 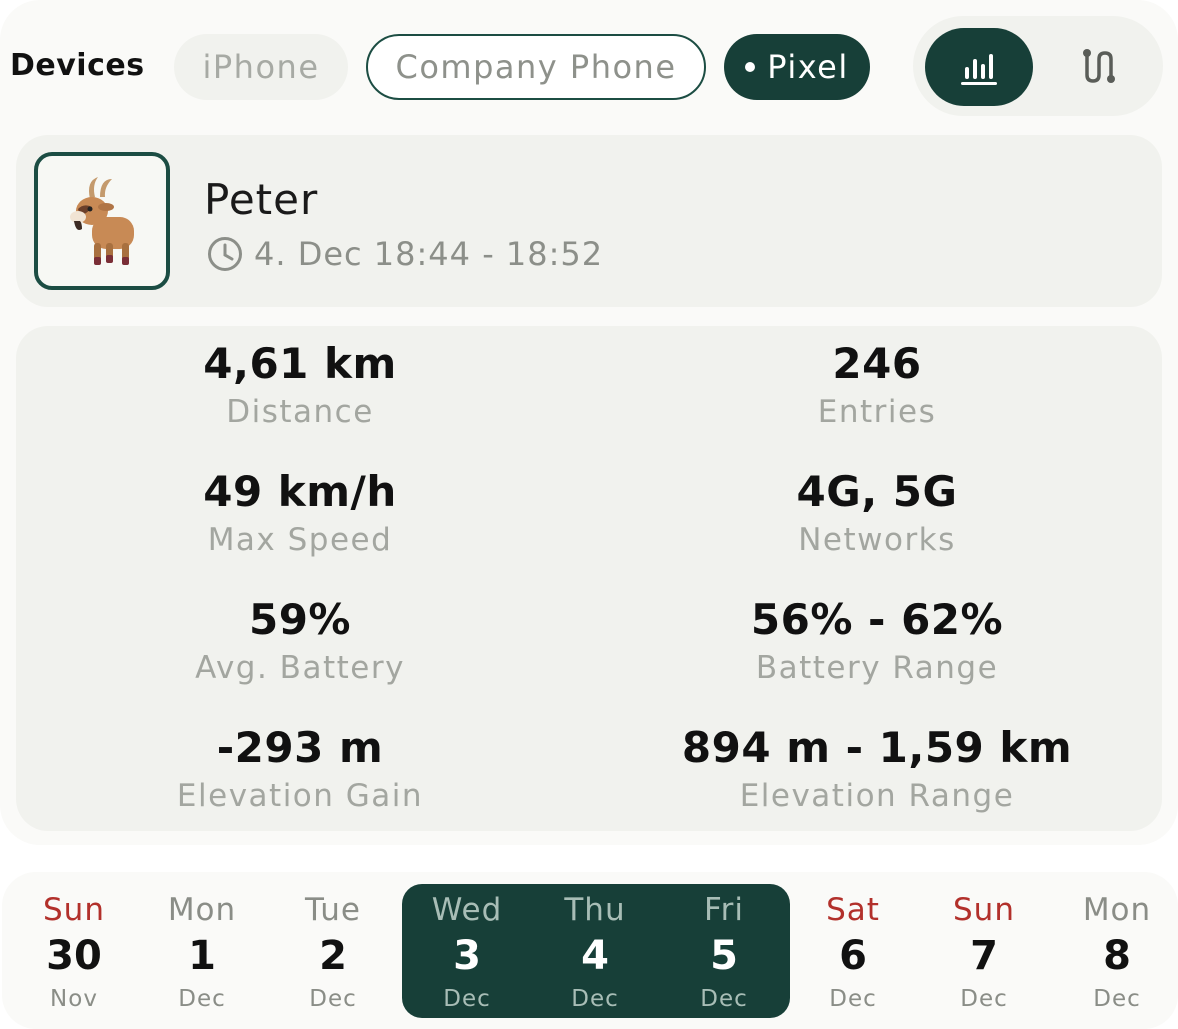 I want to click on date-sat-6-dec: Sat 6 Dec, so click(x=853, y=953).